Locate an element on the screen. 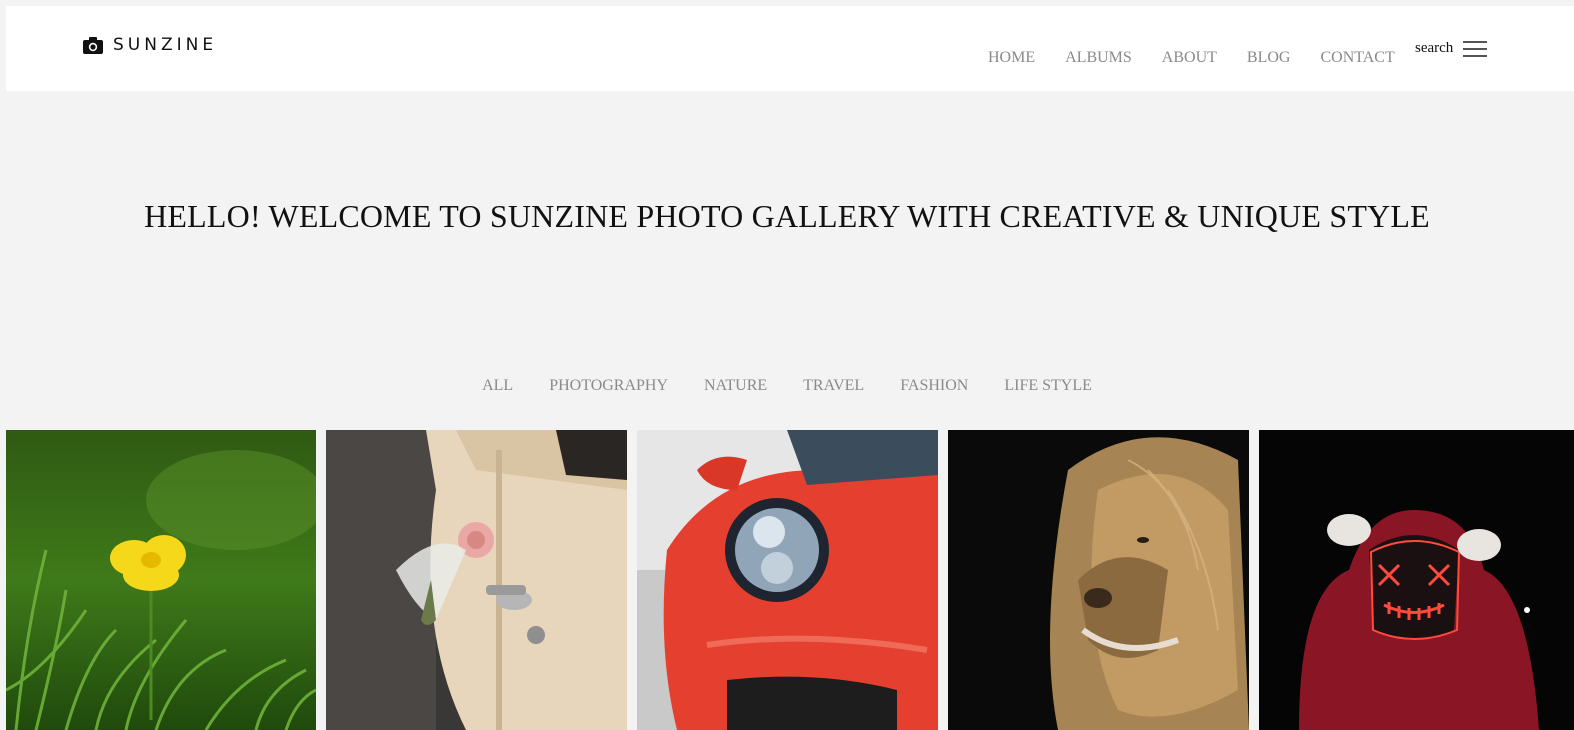 This screenshot has width=1574, height=730. gallery-item-car-door is located at coordinates (476, 580).